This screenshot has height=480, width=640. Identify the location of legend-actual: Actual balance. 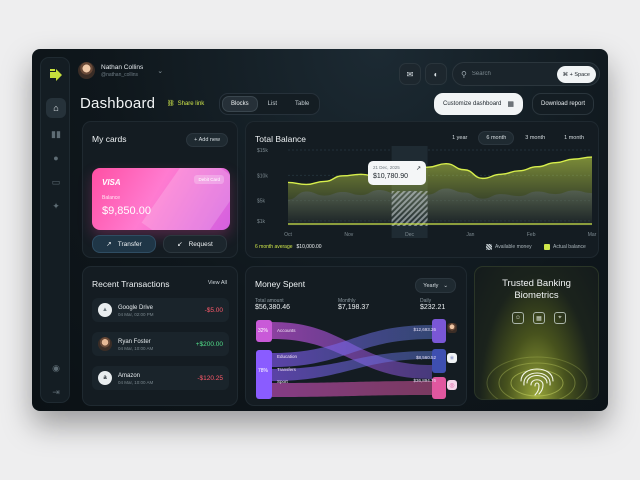
(565, 247).